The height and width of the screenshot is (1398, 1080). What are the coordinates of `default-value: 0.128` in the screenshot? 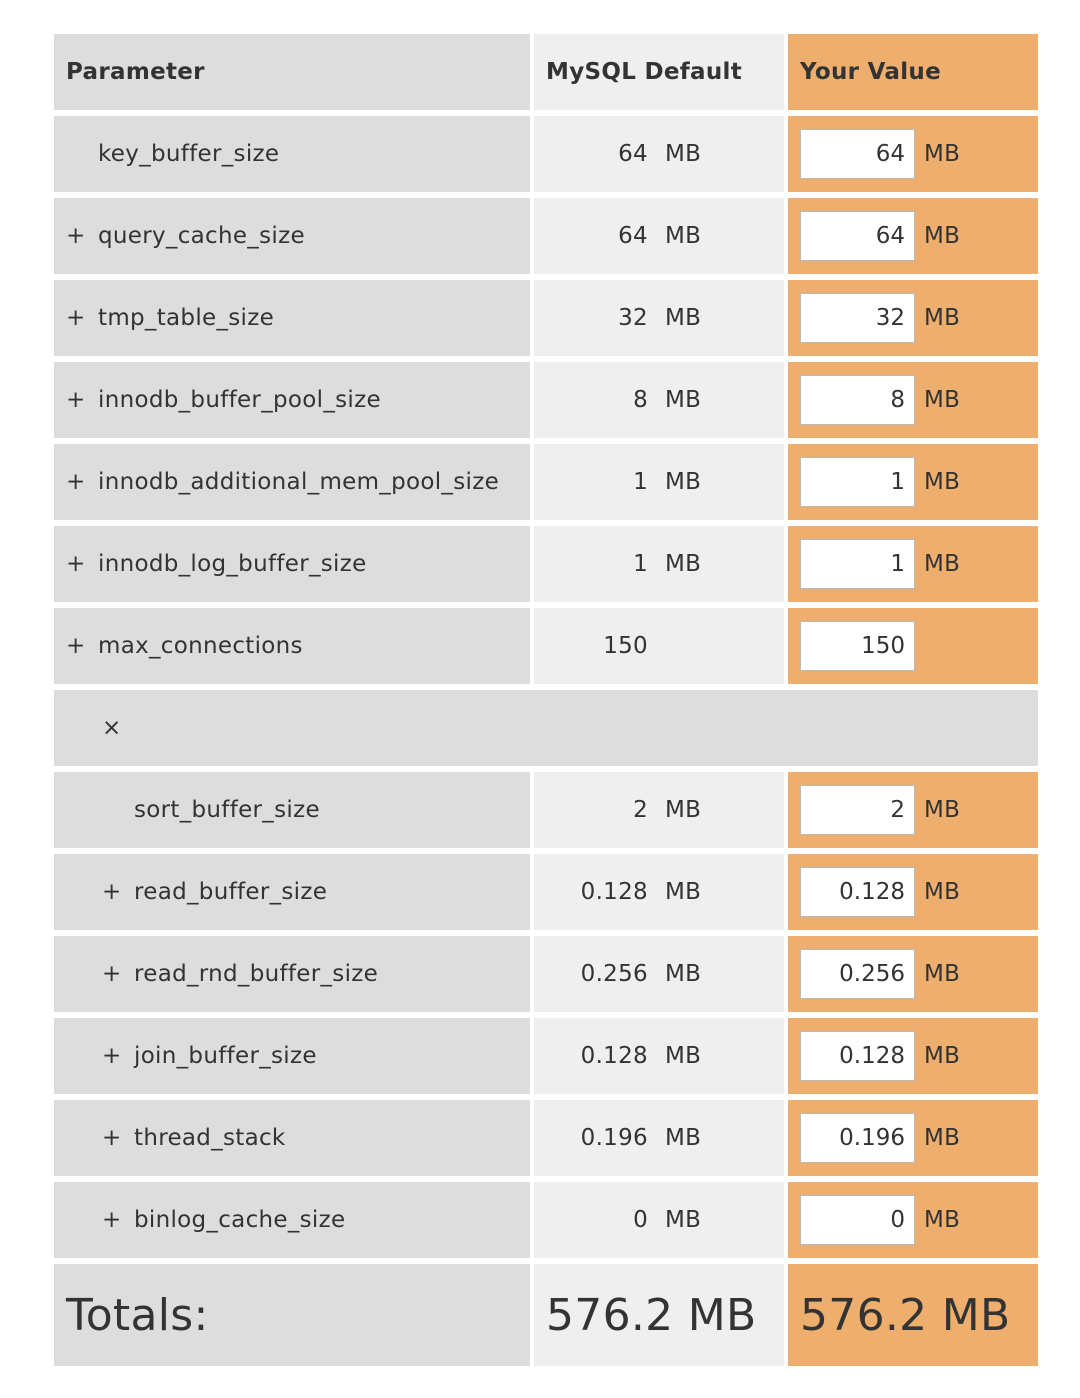 It's located at (614, 892).